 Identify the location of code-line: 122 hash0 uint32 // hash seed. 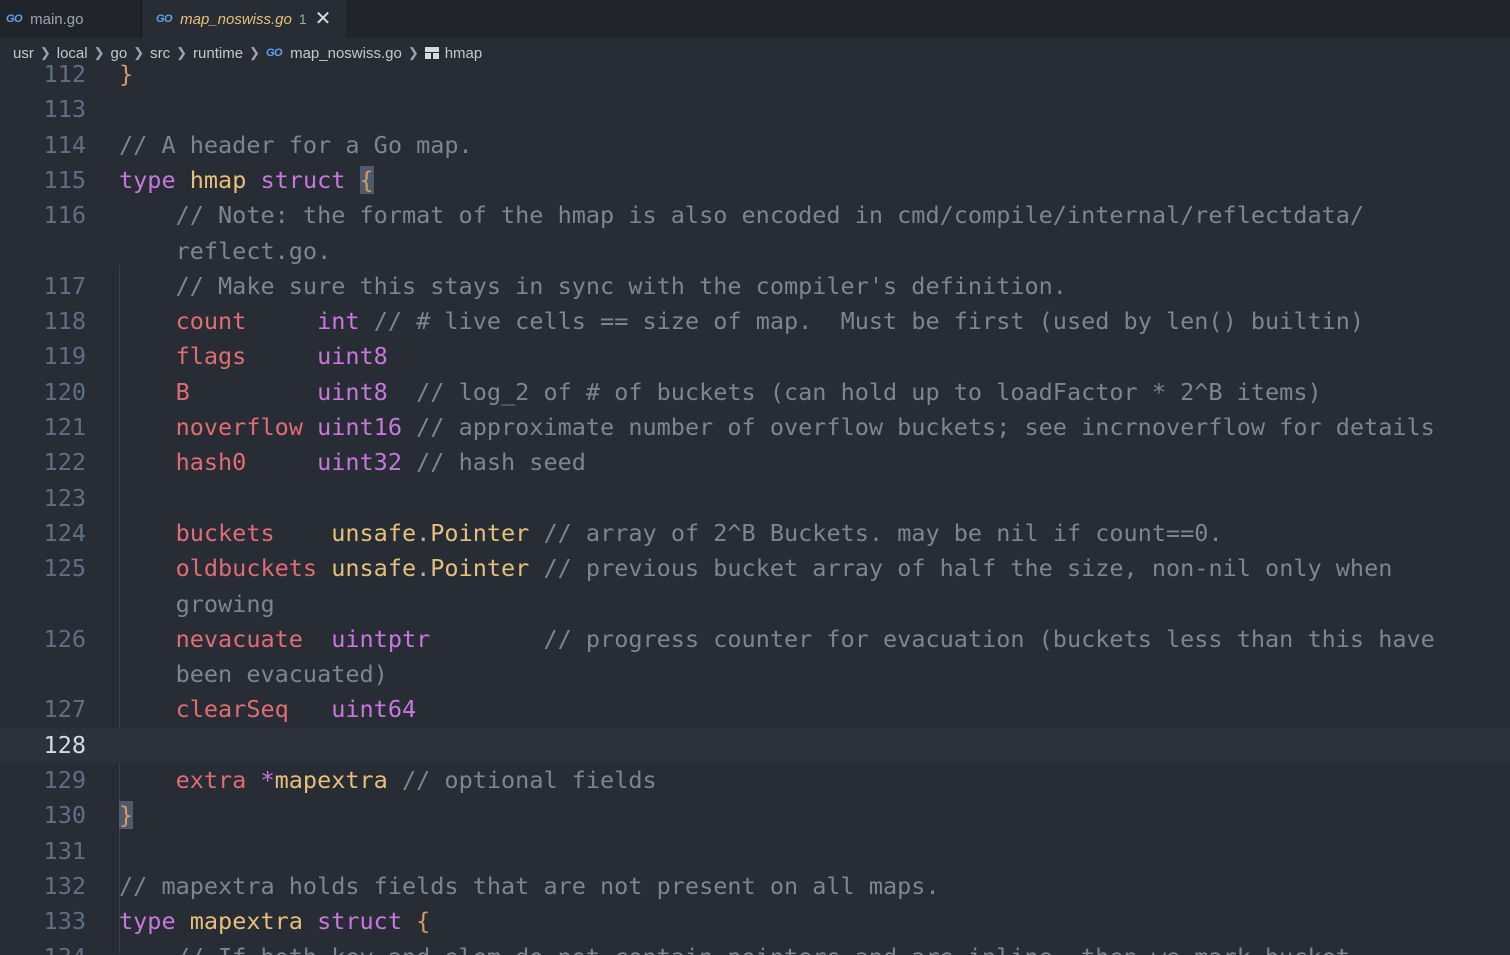
(755, 462).